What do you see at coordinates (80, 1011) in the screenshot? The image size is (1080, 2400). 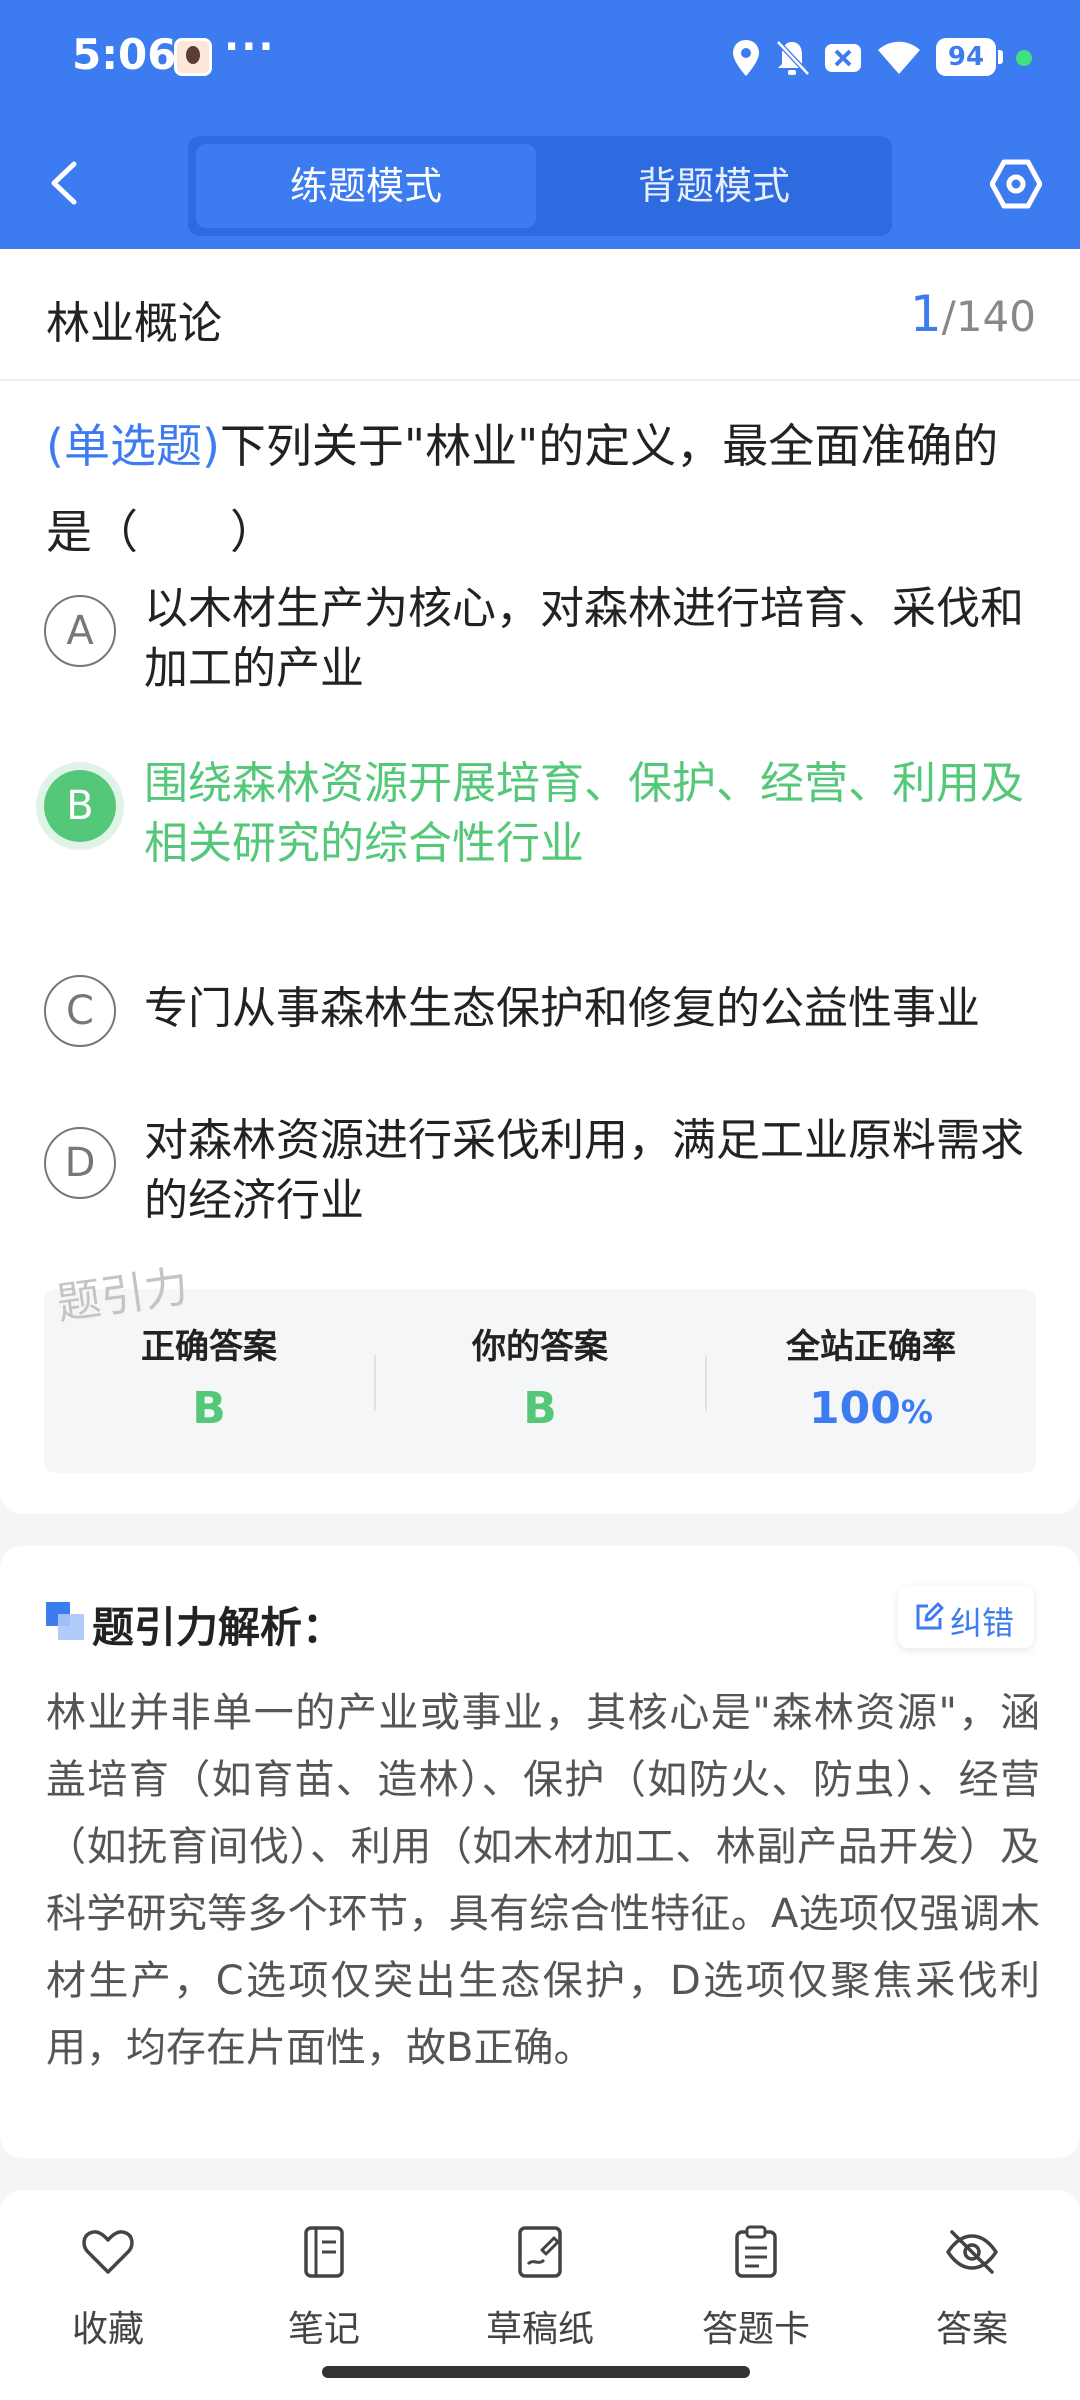 I see `option-letter: C` at bounding box center [80, 1011].